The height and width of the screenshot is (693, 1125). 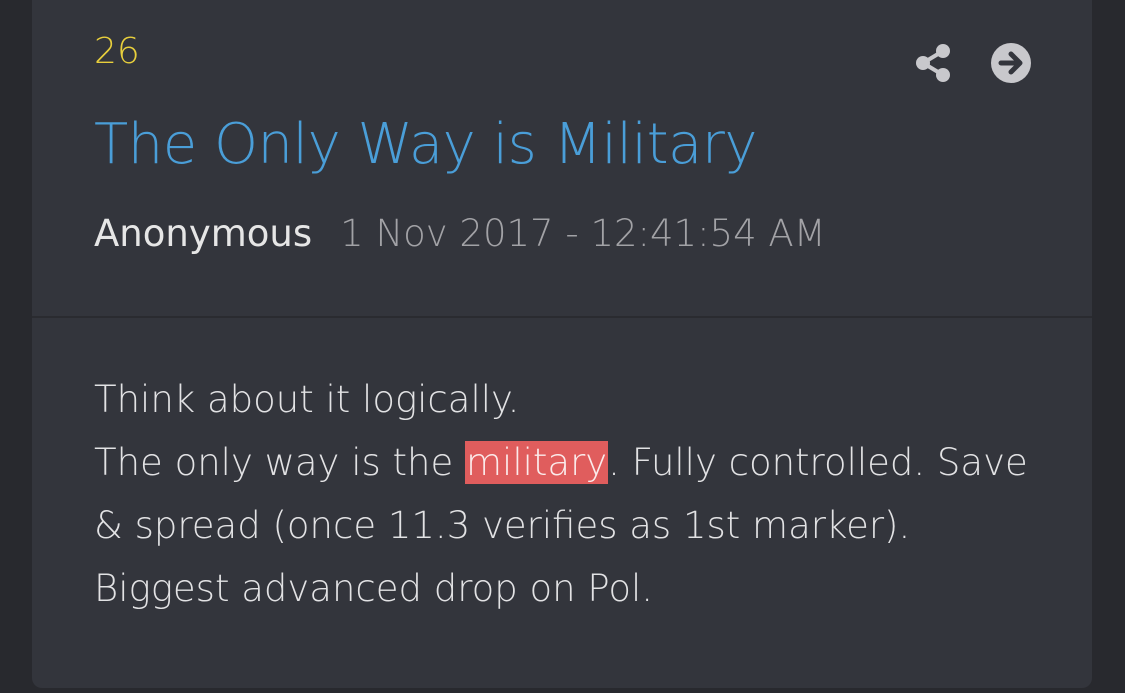 I want to click on body-line: Biggest advanced drop on Pol., so click(x=374, y=588).